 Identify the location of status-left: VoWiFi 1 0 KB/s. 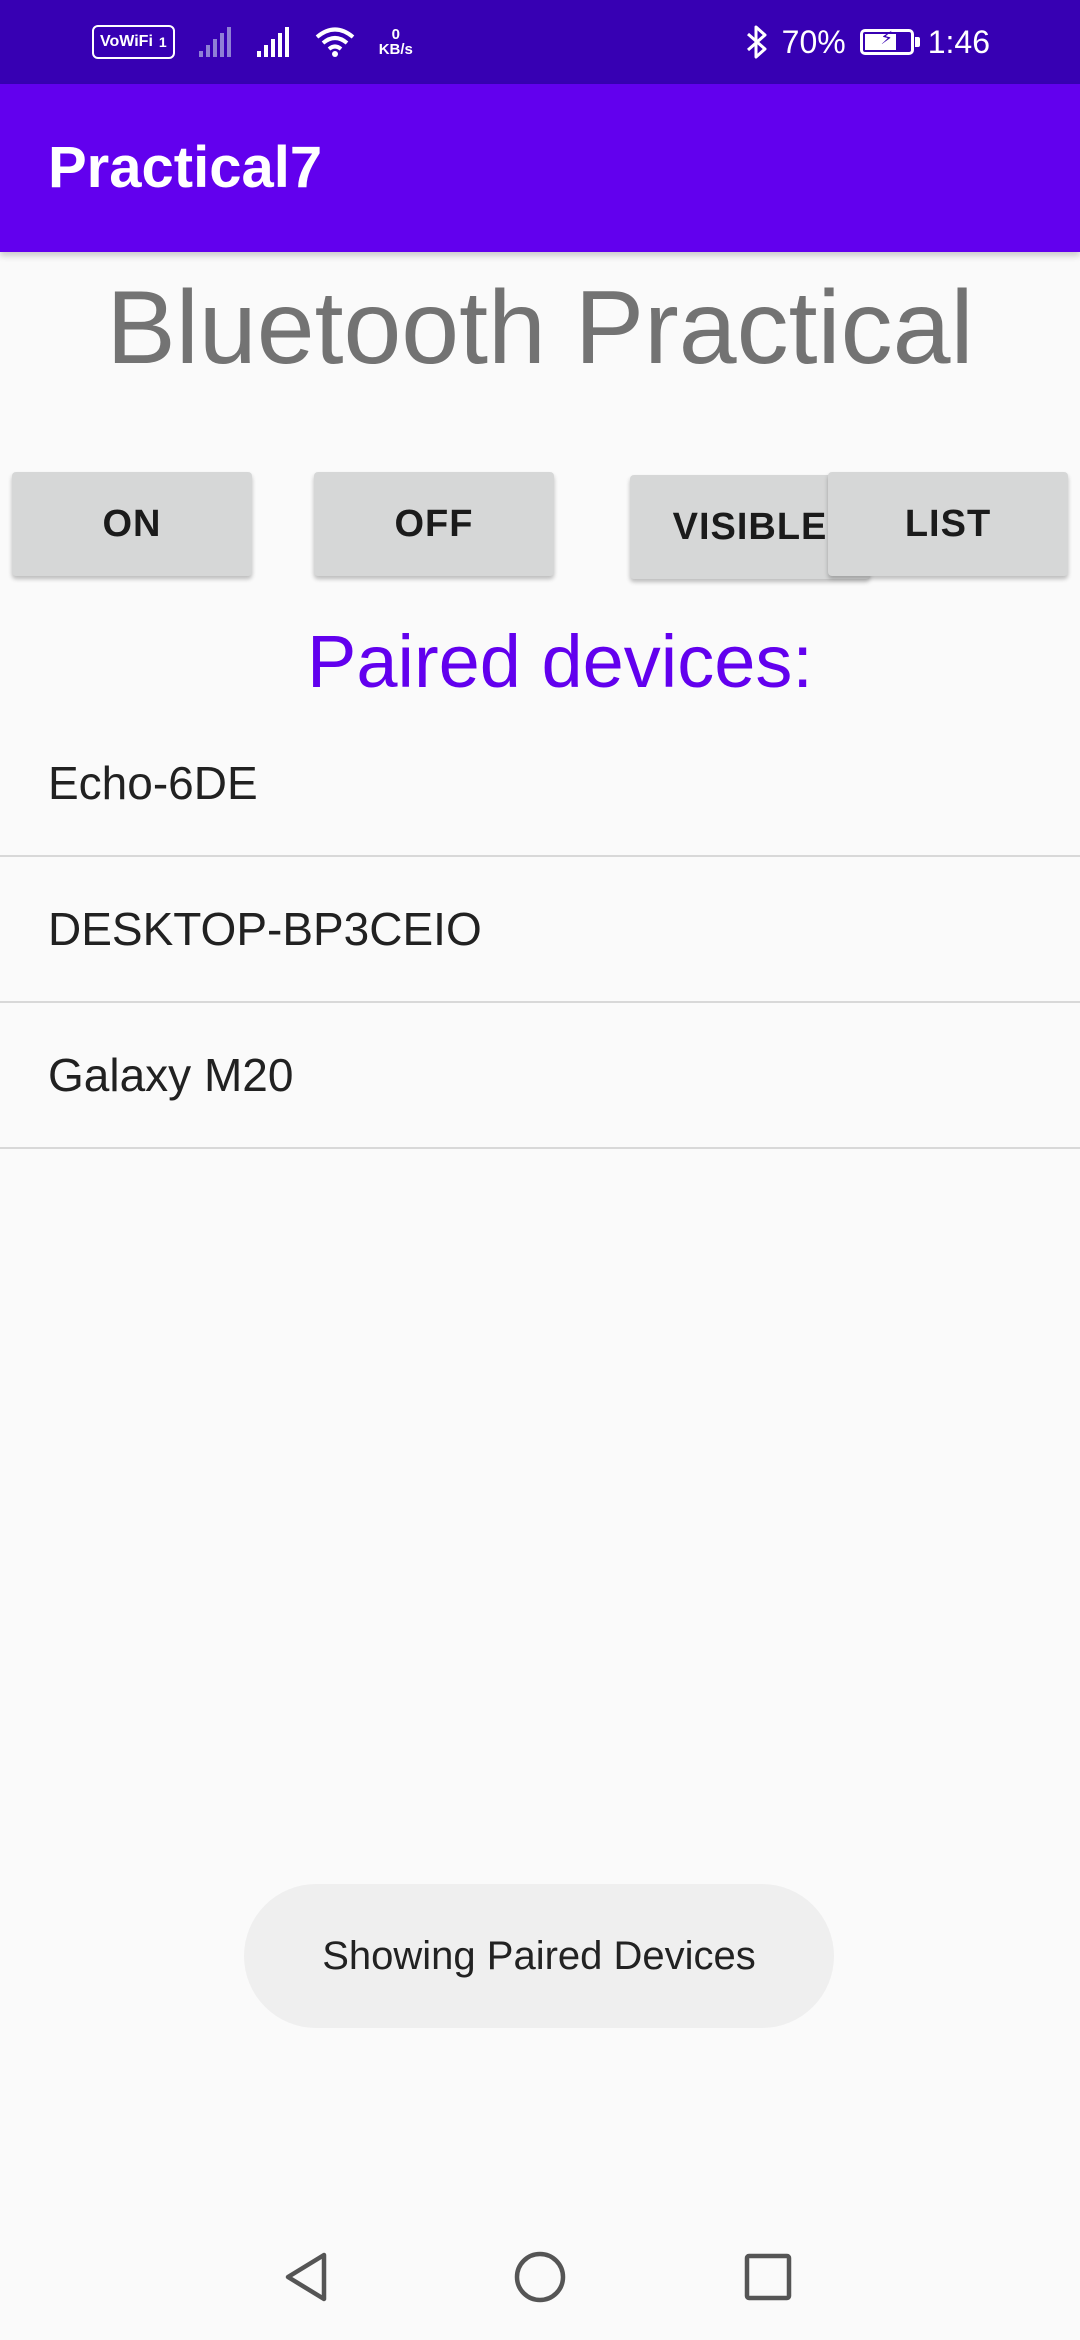
(252, 42).